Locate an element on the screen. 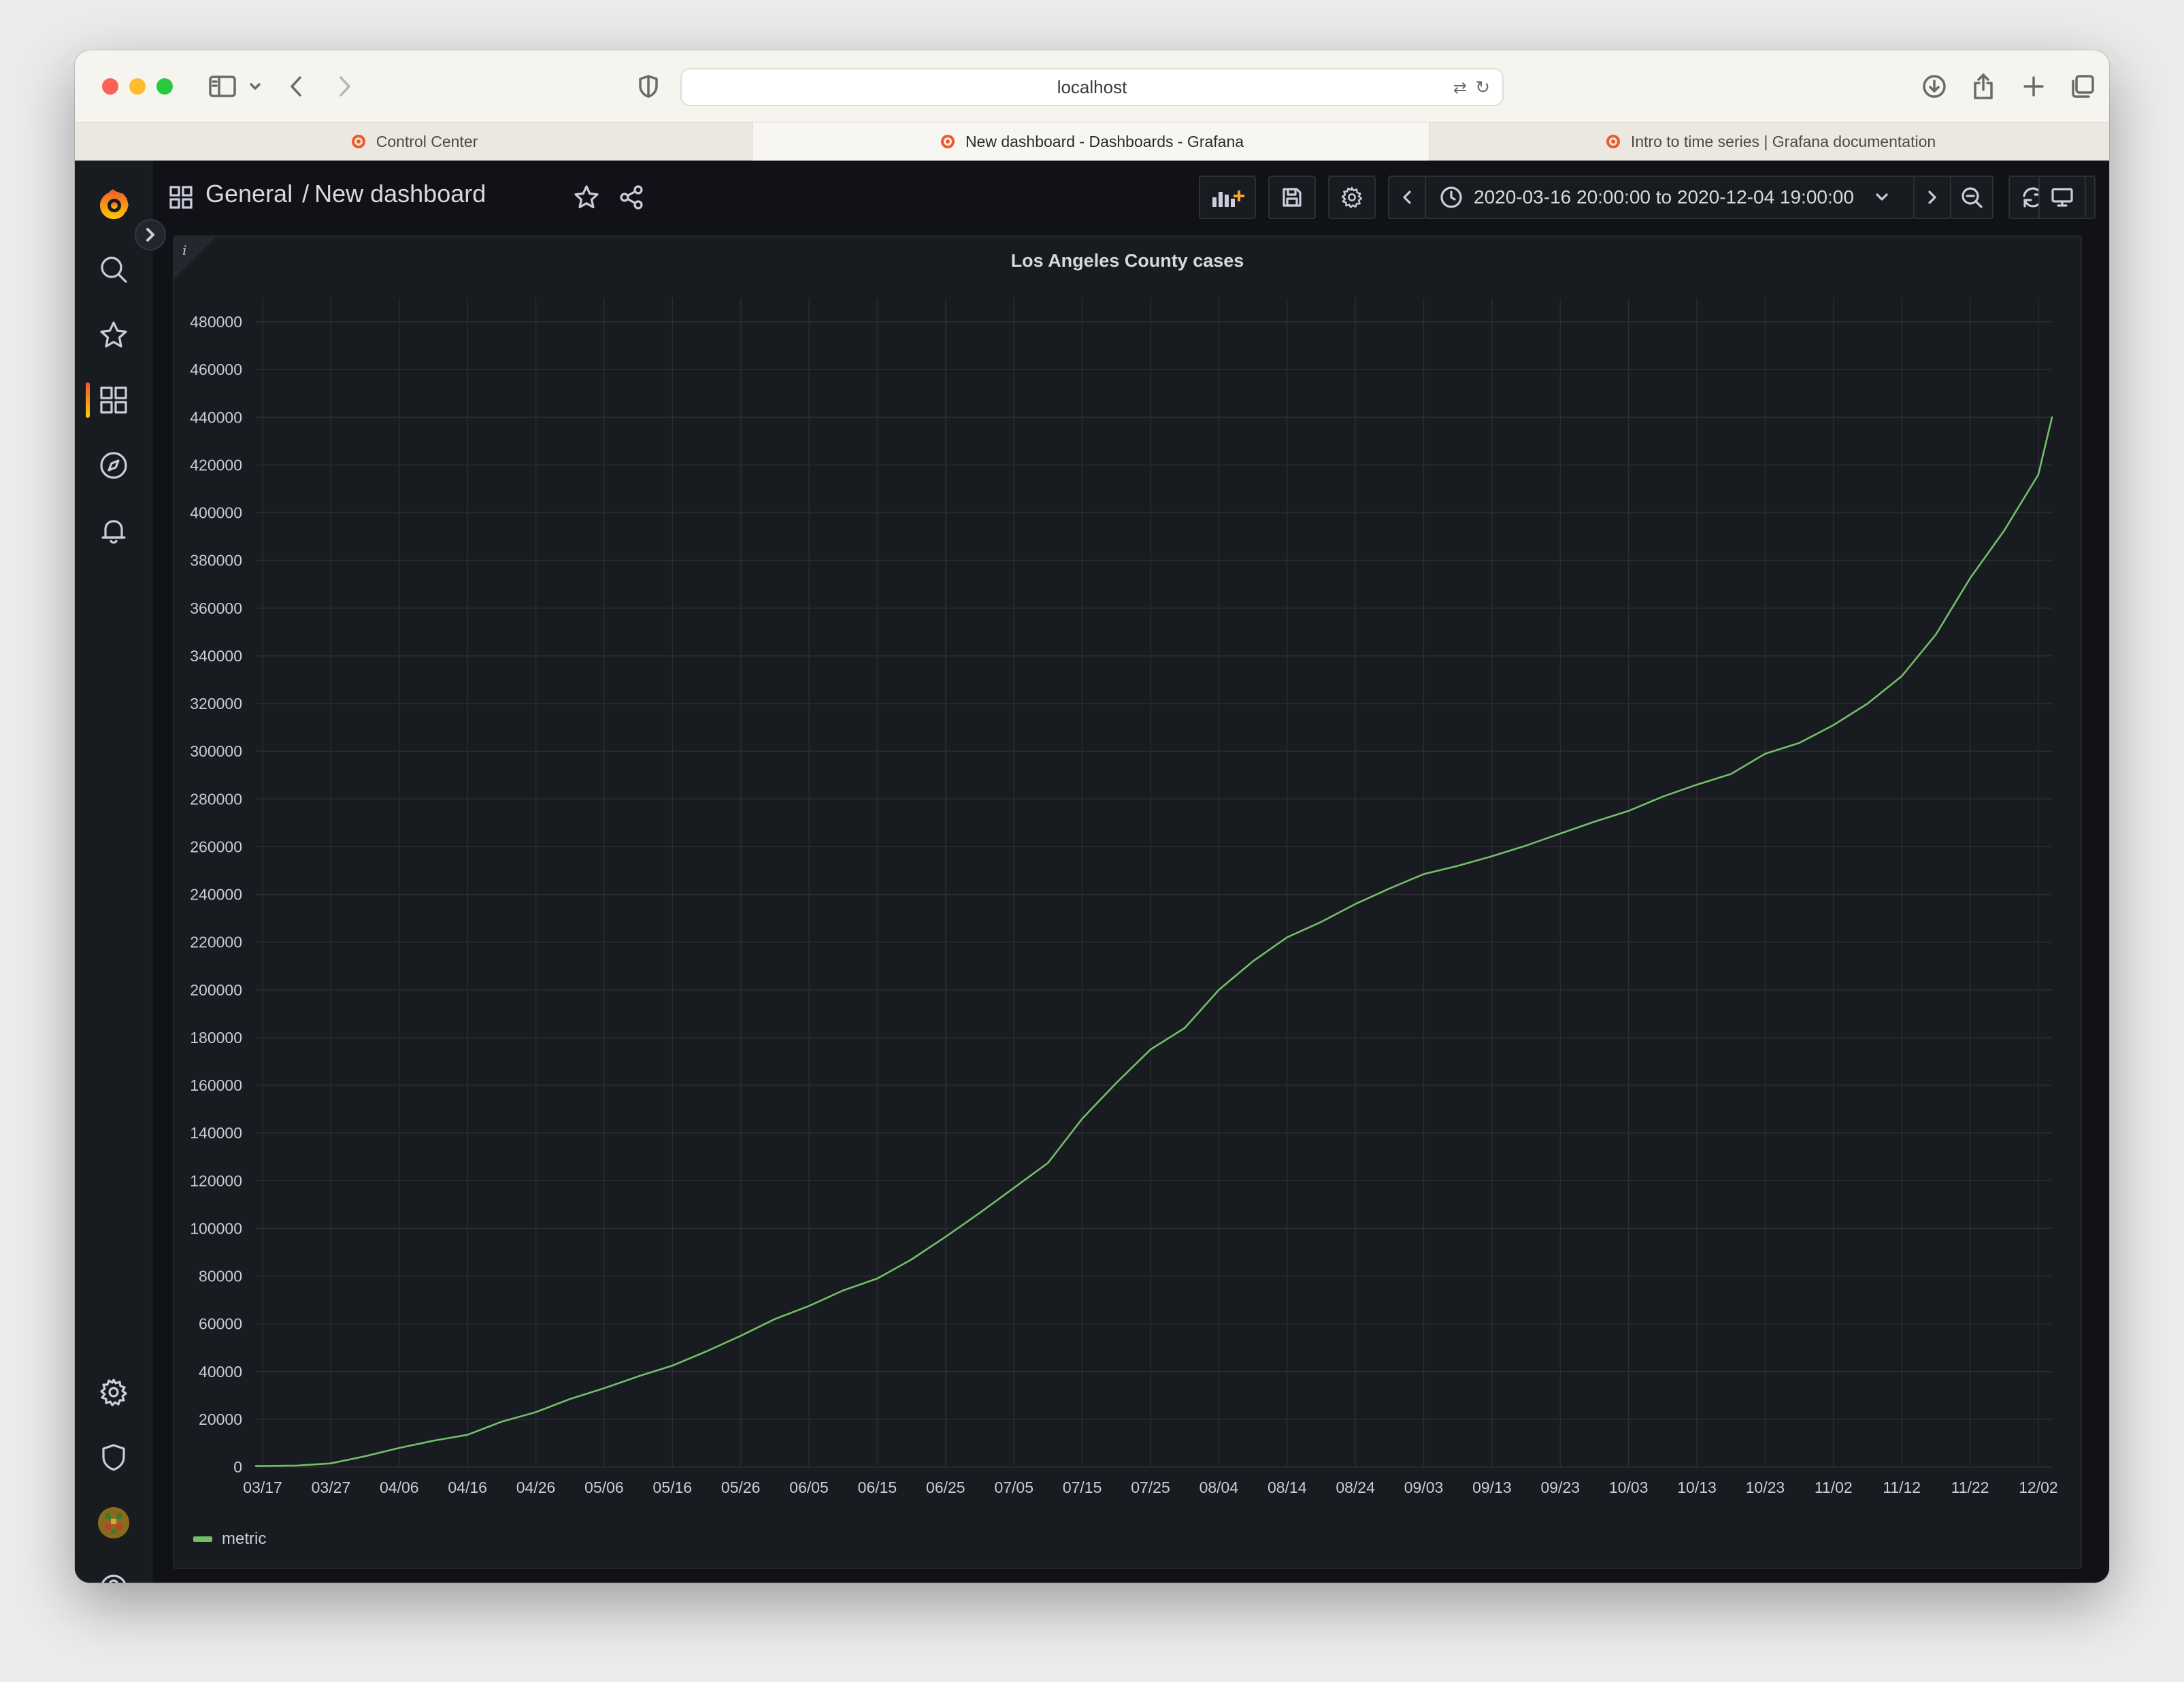 This screenshot has width=2184, height=1682. x-tick-label: 06/25 is located at coordinates (946, 1487).